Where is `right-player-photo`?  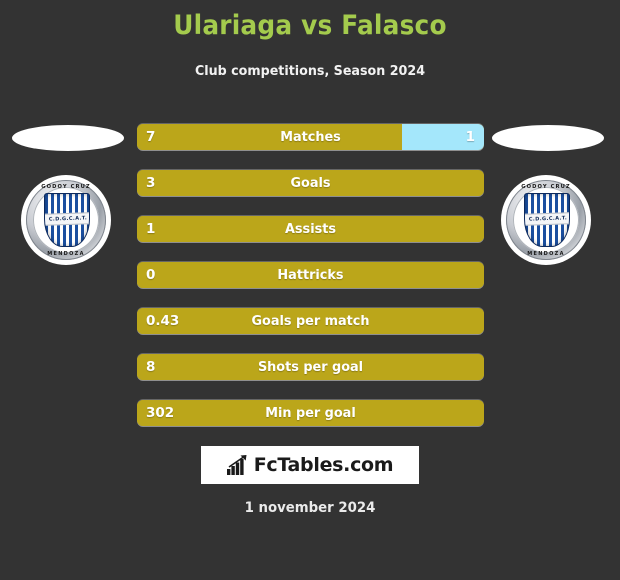 right-player-photo is located at coordinates (548, 138).